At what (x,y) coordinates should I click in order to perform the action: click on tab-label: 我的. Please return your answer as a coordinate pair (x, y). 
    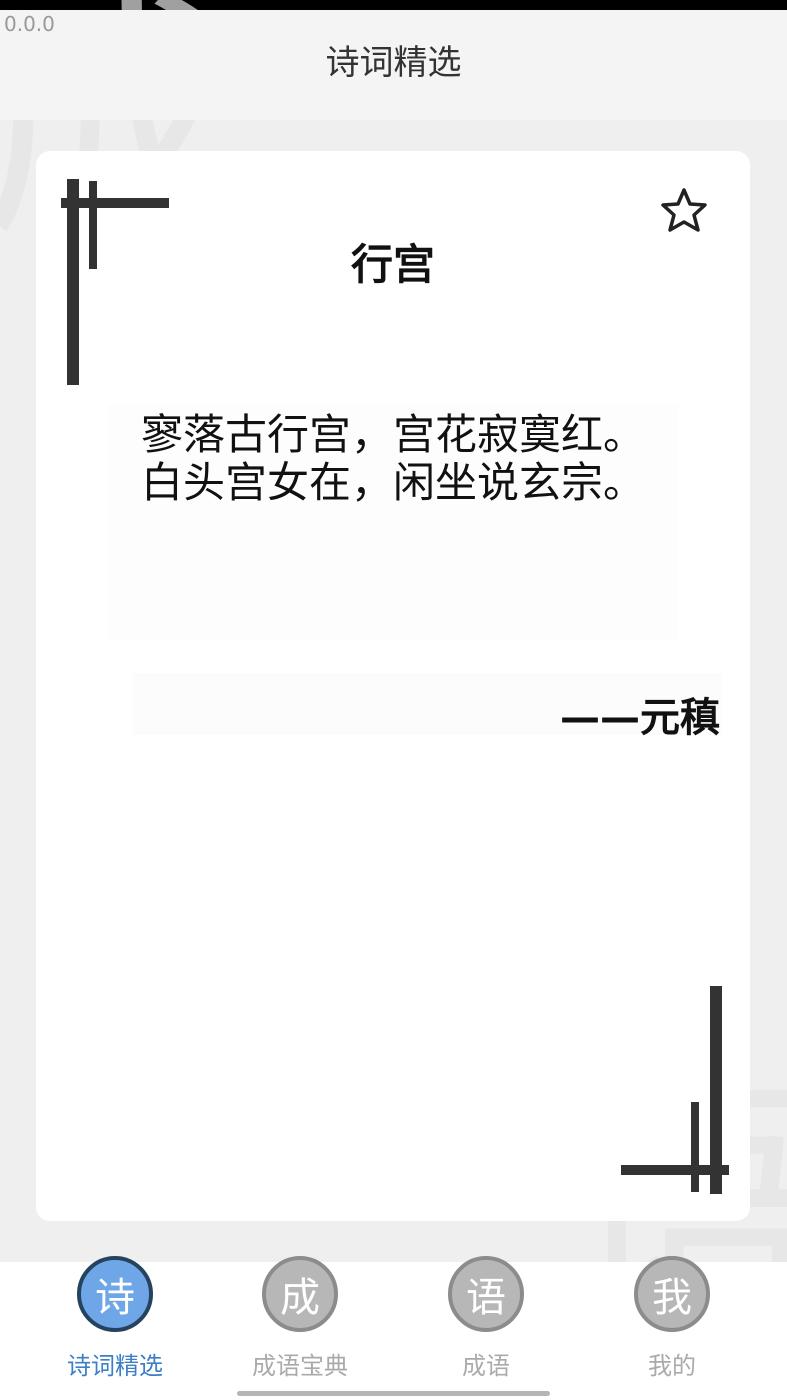
    Looking at the image, I should click on (672, 1366).